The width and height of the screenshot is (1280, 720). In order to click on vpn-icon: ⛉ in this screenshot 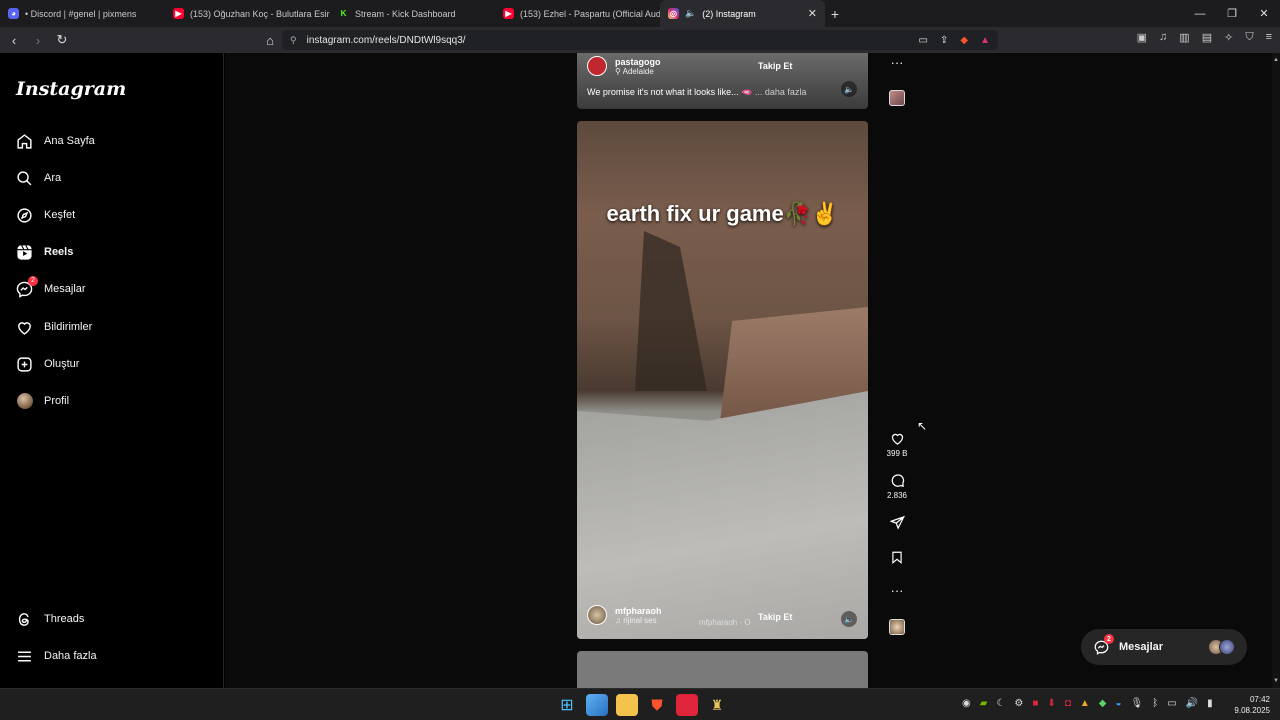, I will do `click(1249, 37)`.